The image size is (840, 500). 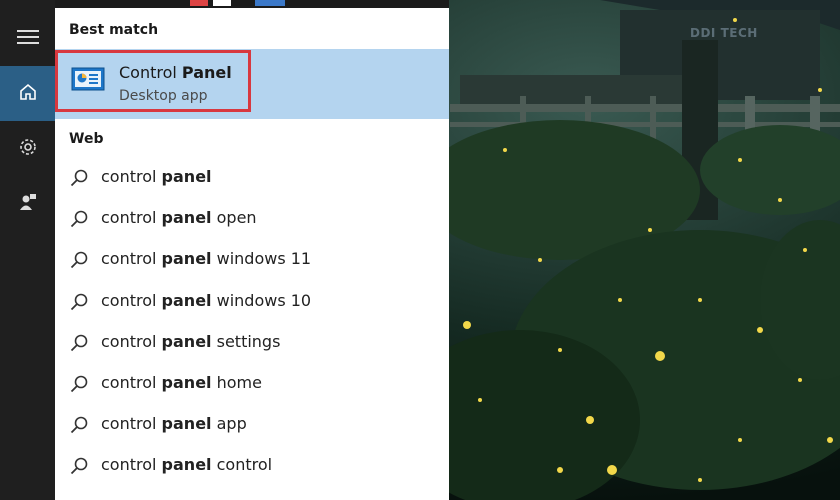 I want to click on web-suggestion-item: control panel windows 11, so click(x=252, y=259).